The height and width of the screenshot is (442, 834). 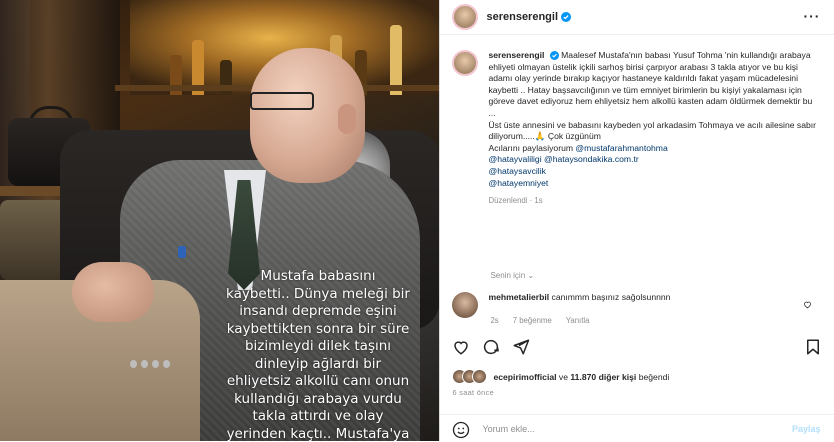 What do you see at coordinates (652, 184) in the screenshot?
I see `mention-link: @hatayemniyet` at bounding box center [652, 184].